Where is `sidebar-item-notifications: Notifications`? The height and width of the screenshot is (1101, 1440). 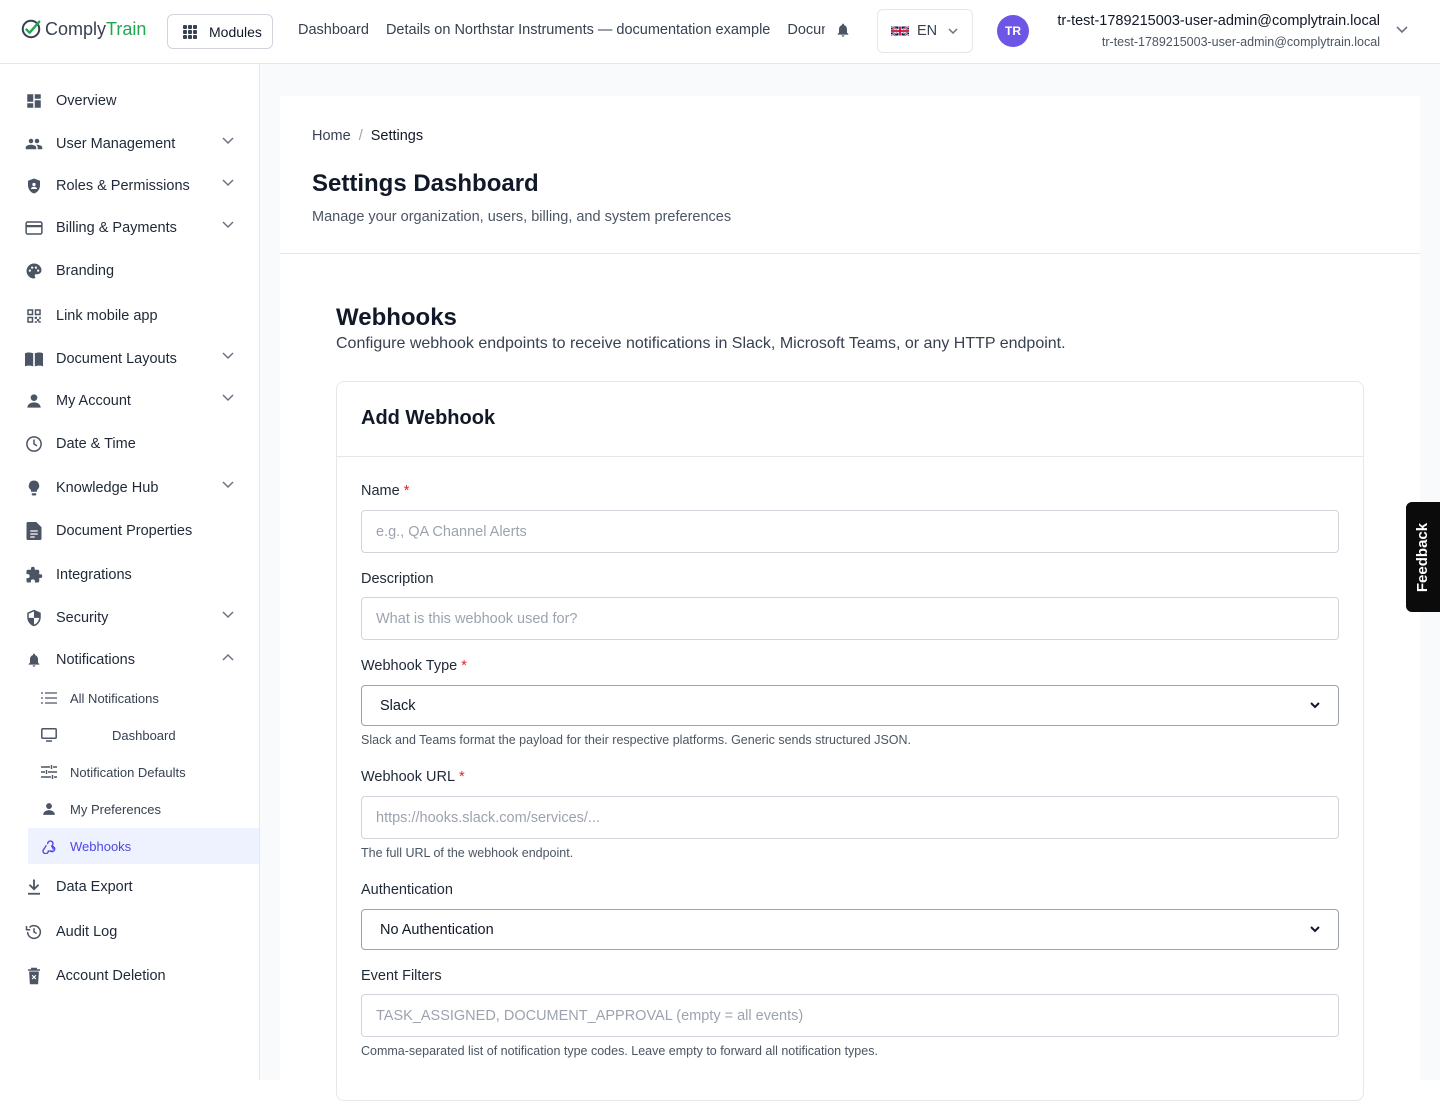 sidebar-item-notifications: Notifications is located at coordinates (129, 660).